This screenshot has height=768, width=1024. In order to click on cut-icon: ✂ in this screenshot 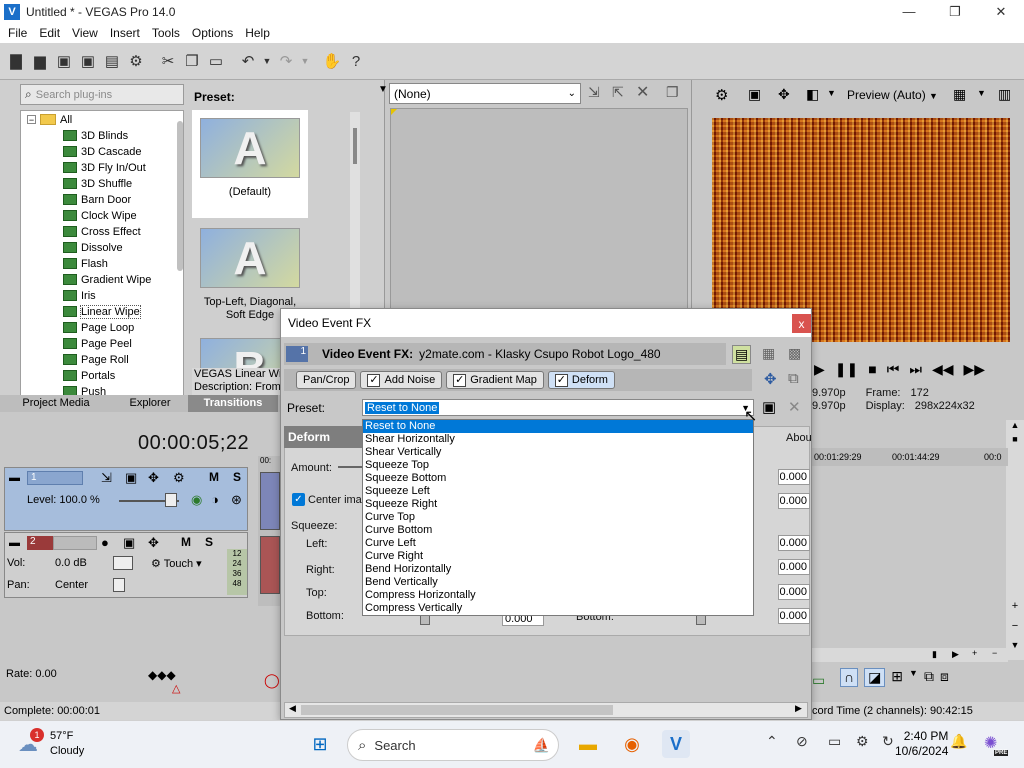, I will do `click(168, 61)`.